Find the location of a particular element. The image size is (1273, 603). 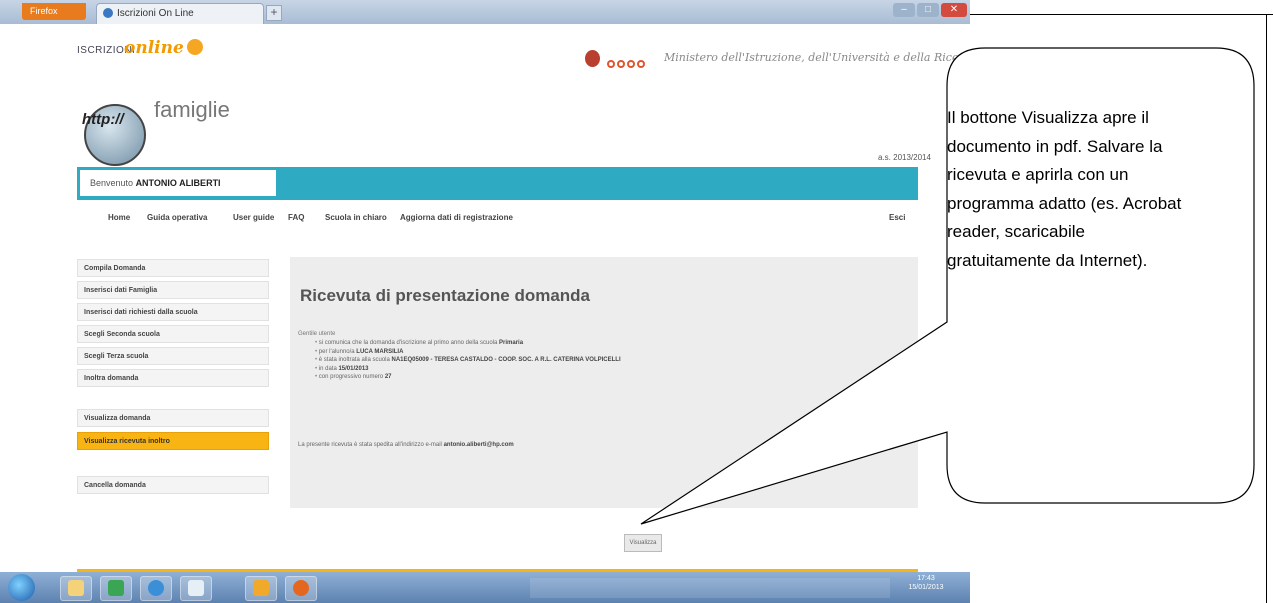

nav-user-guide: User guide is located at coordinates (253, 217).